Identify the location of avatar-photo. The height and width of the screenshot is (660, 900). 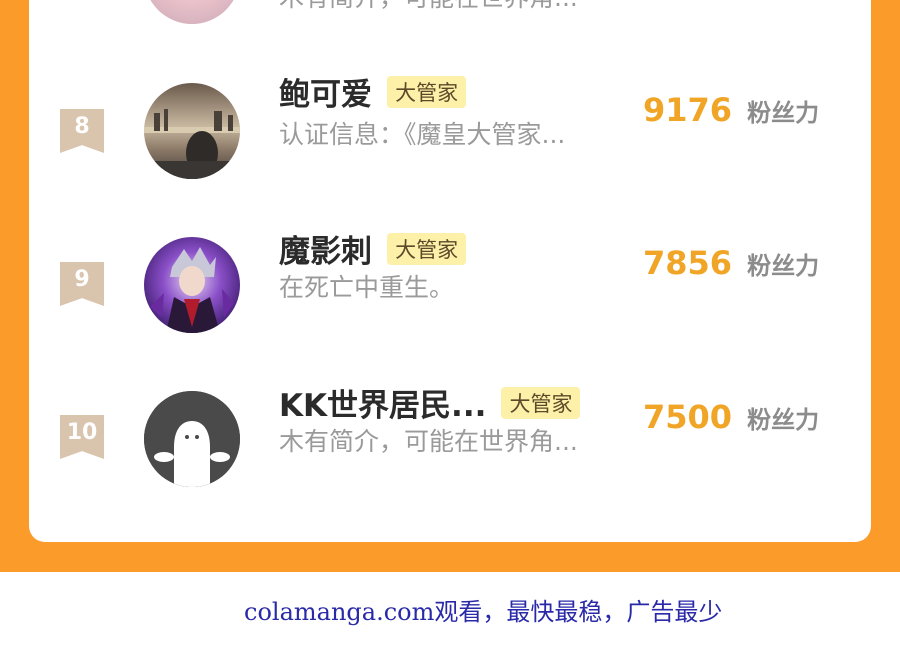
(192, 131).